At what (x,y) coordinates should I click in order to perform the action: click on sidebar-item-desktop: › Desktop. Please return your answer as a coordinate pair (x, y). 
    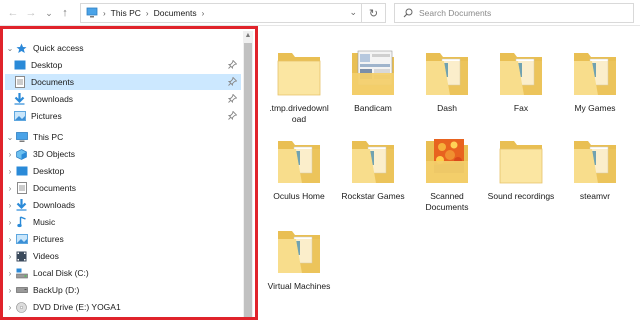
    Looking at the image, I should click on (123, 171).